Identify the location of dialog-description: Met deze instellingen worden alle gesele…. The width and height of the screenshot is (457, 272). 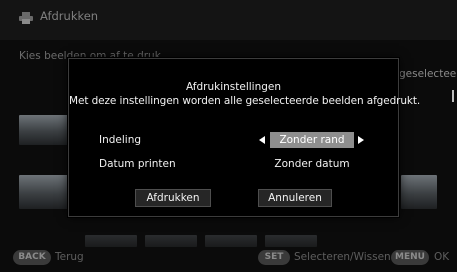
(245, 101).